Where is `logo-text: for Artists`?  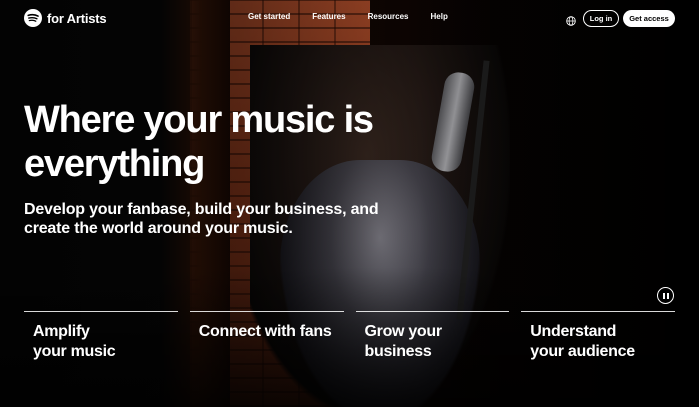
logo-text: for Artists is located at coordinates (77, 18).